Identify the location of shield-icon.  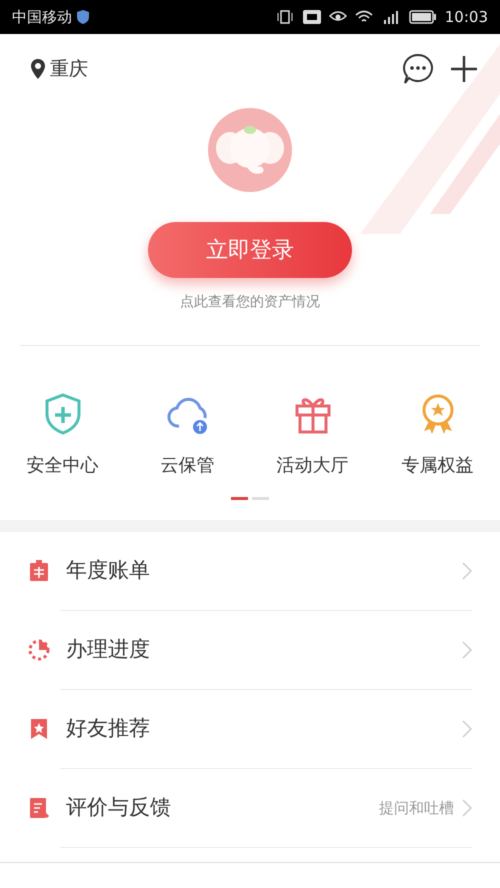
(83, 17).